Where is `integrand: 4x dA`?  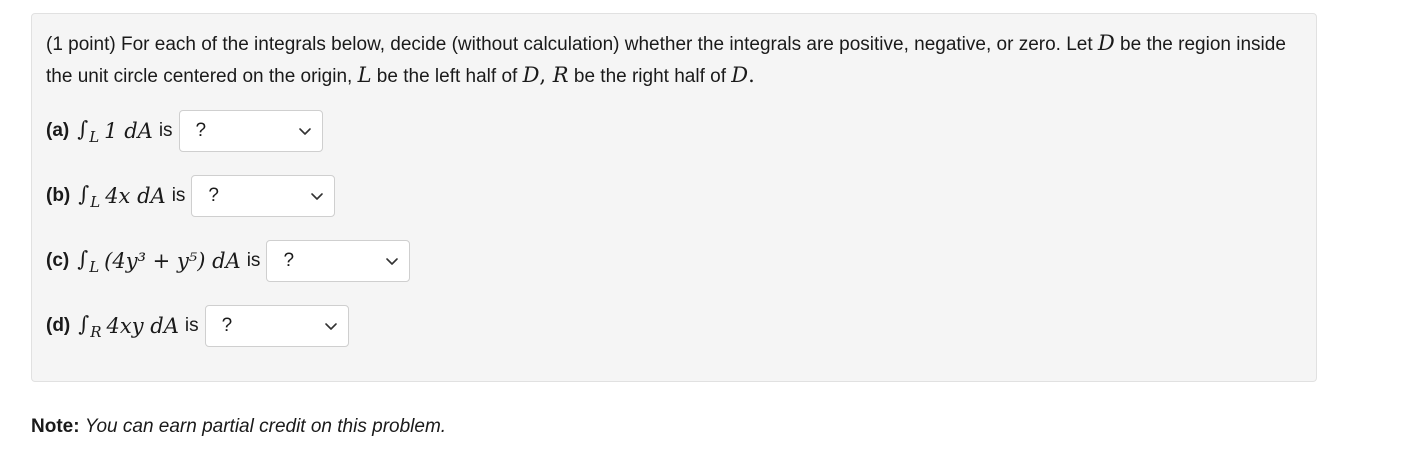
integrand: 4x dA is located at coordinates (135, 196).